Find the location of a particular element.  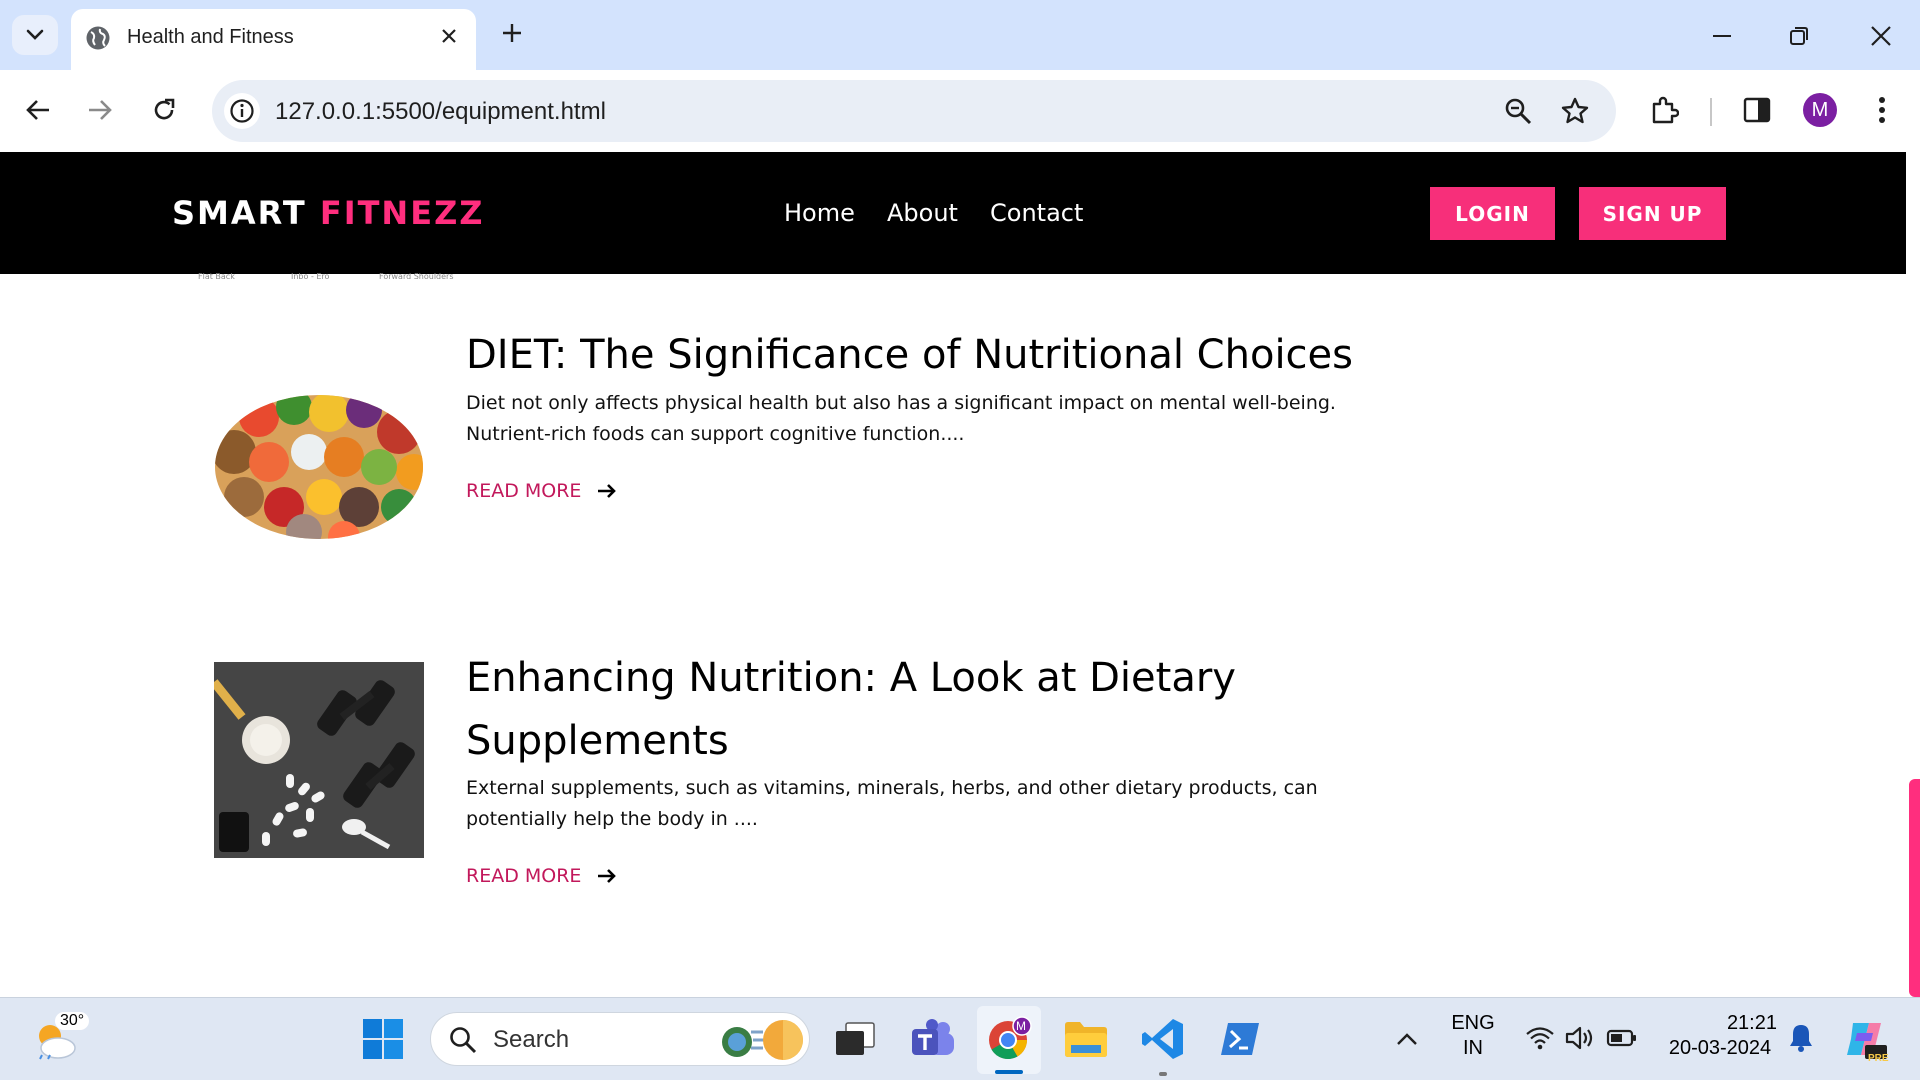

article-image-supplements is located at coordinates (317, 760).